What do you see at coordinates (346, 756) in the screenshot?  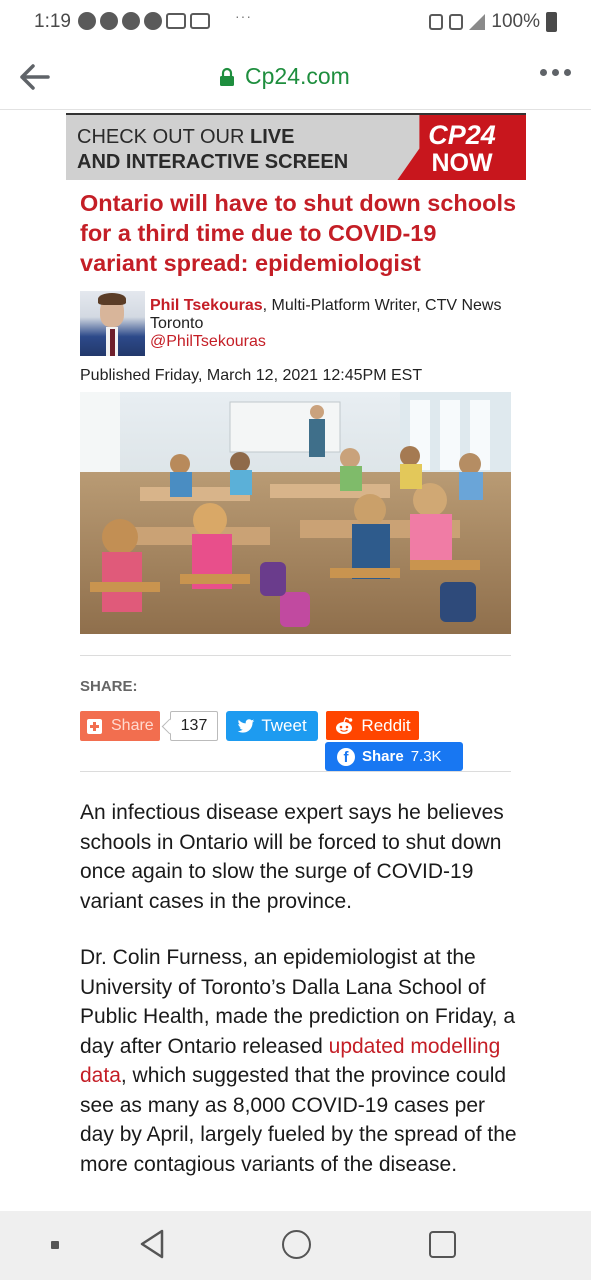 I see `facebook-icon: f` at bounding box center [346, 756].